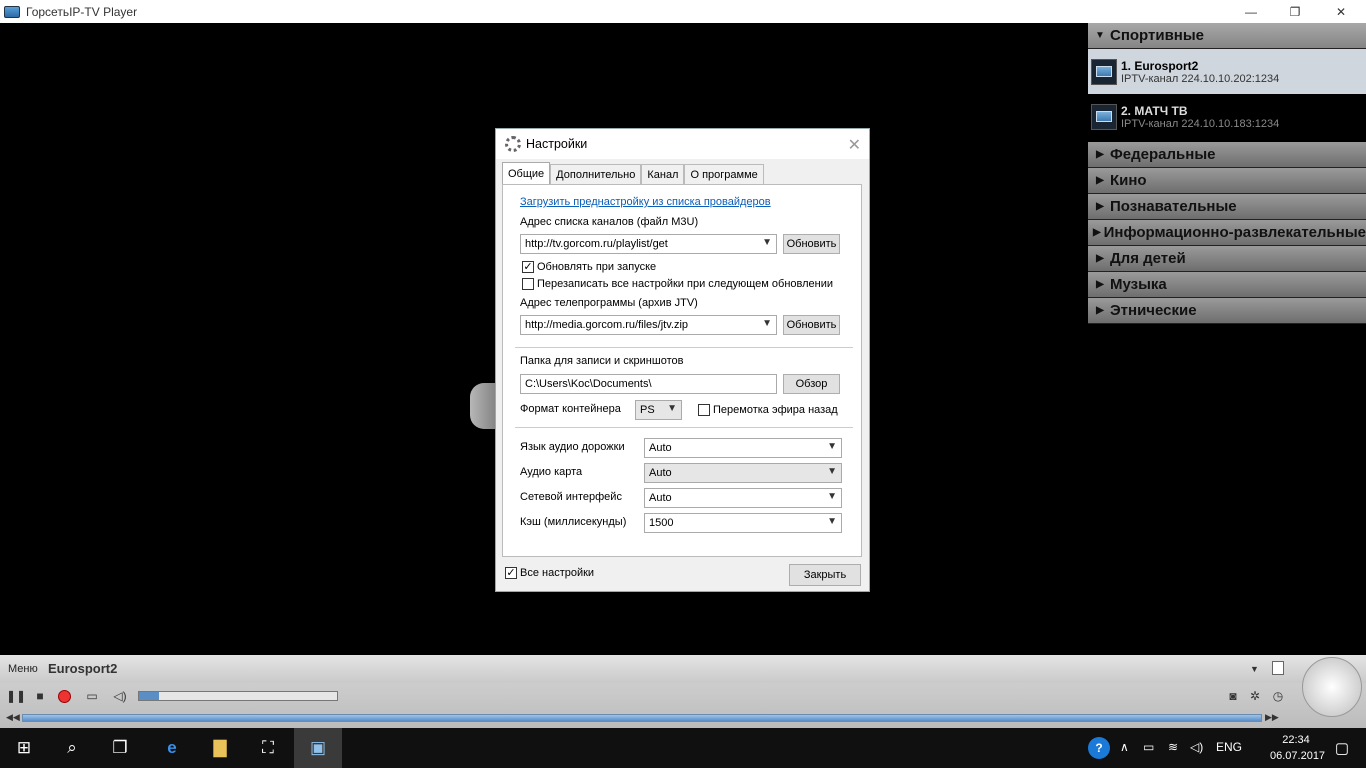 The image size is (1366, 768). I want to click on category-sports: ▼ Спортивные, so click(1227, 36).